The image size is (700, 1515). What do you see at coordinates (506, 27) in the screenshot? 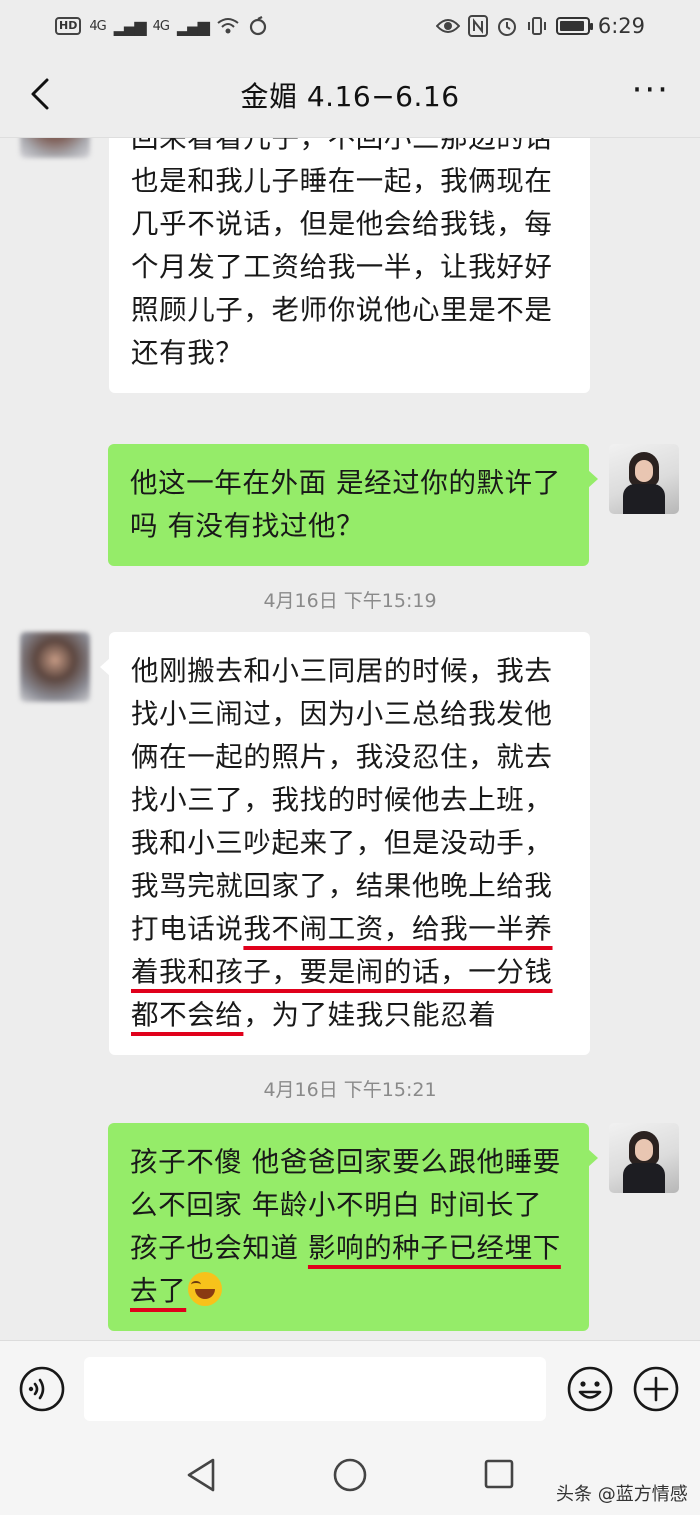
I see `alarm-icon` at bounding box center [506, 27].